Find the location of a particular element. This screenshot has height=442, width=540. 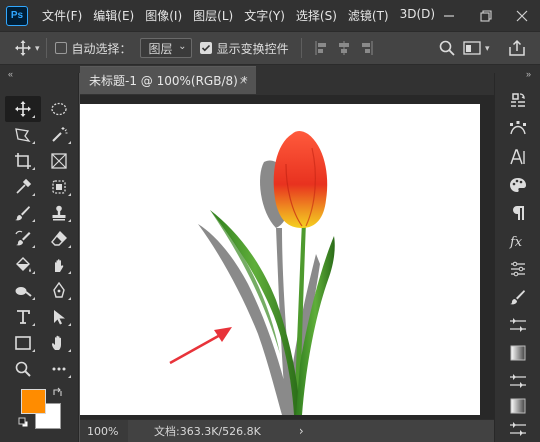

frame-icon is located at coordinates (59, 161).